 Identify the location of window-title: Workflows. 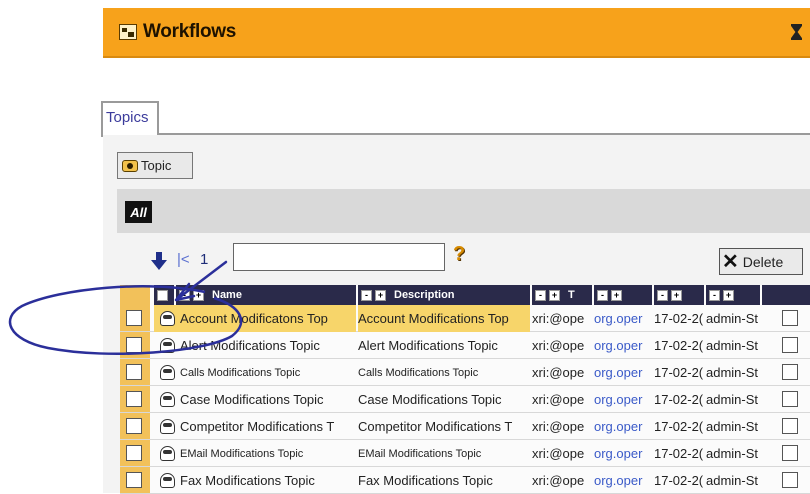
(190, 31).